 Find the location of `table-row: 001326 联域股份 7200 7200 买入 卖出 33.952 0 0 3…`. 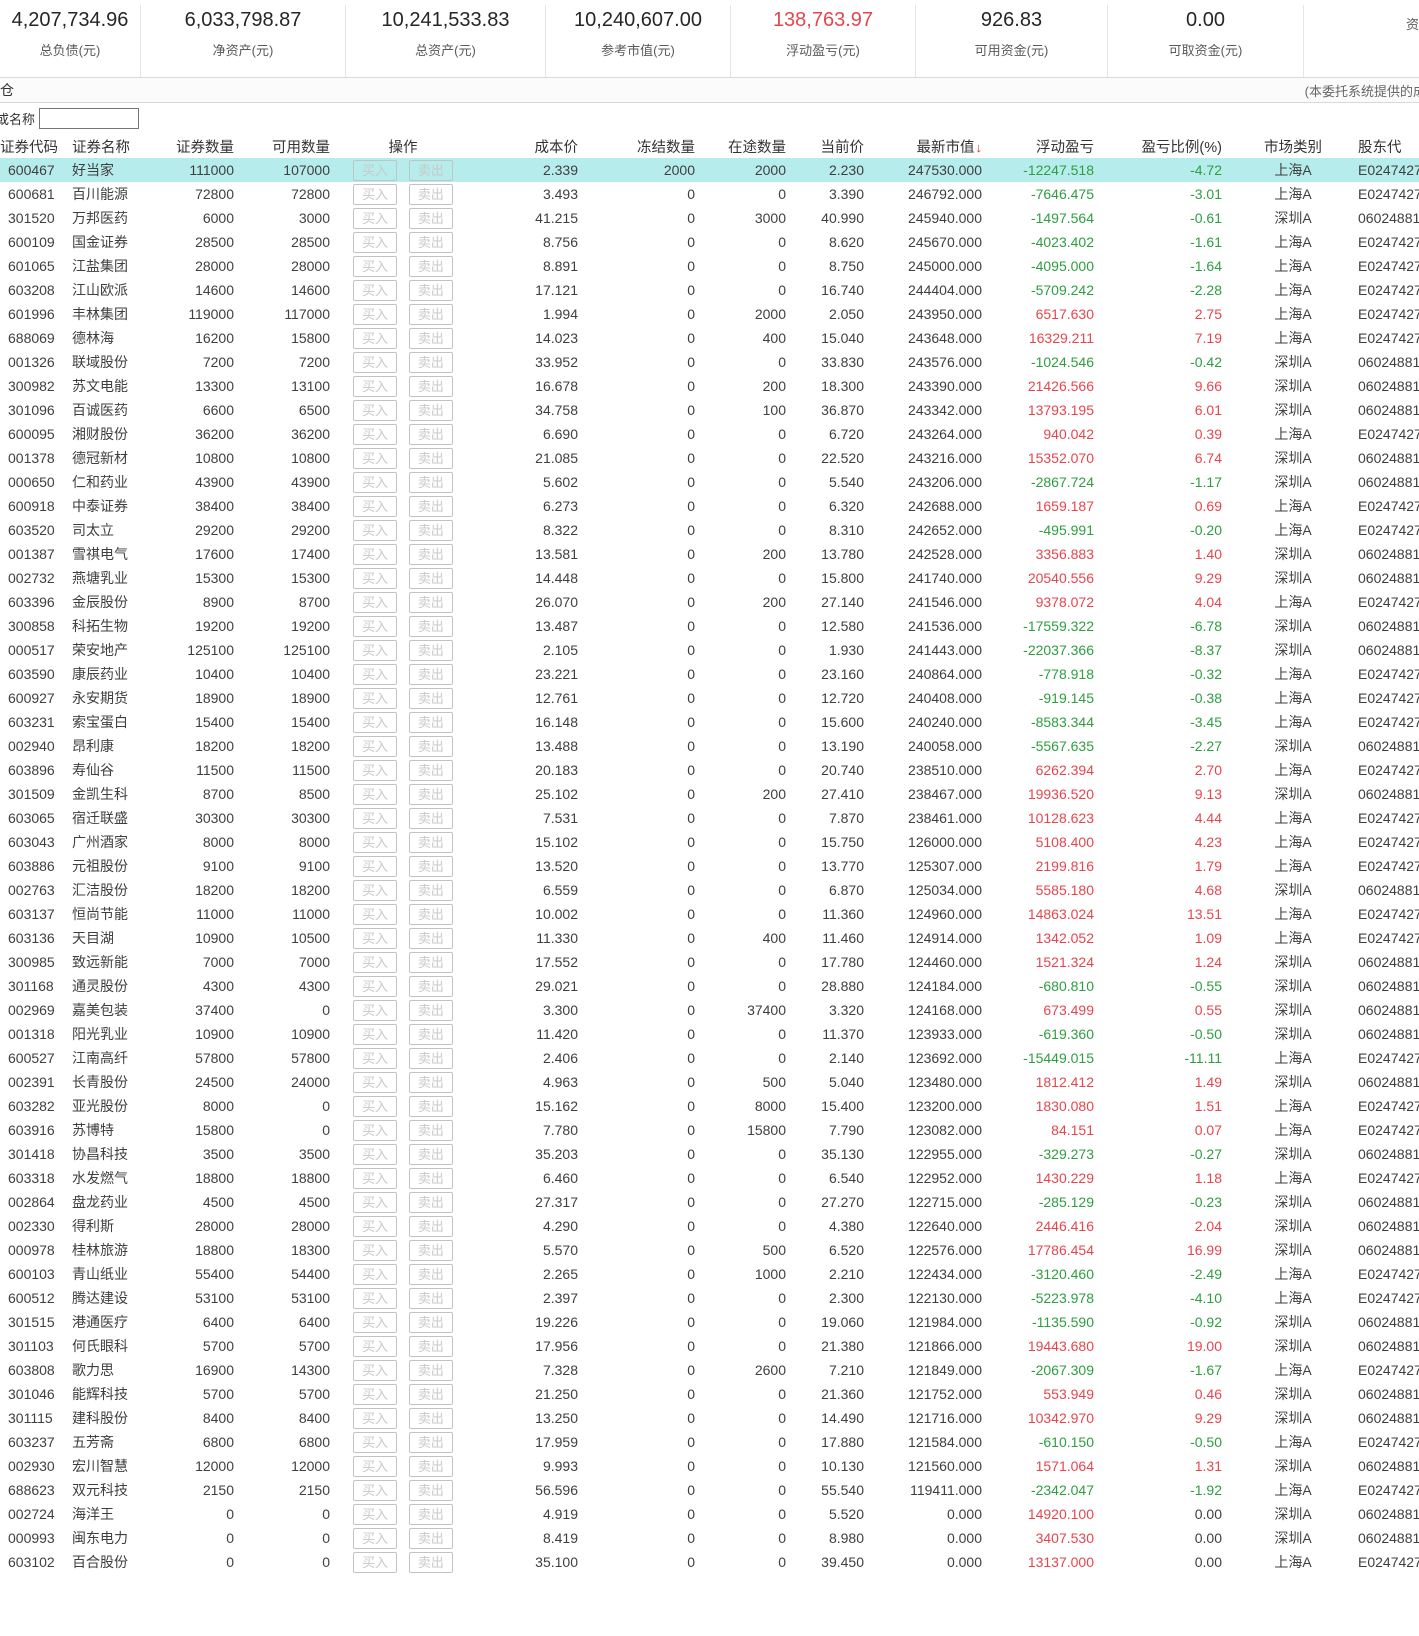

table-row: 001326 联域股份 7200 7200 买入 卖出 33.952 0 0 3… is located at coordinates (709, 362).